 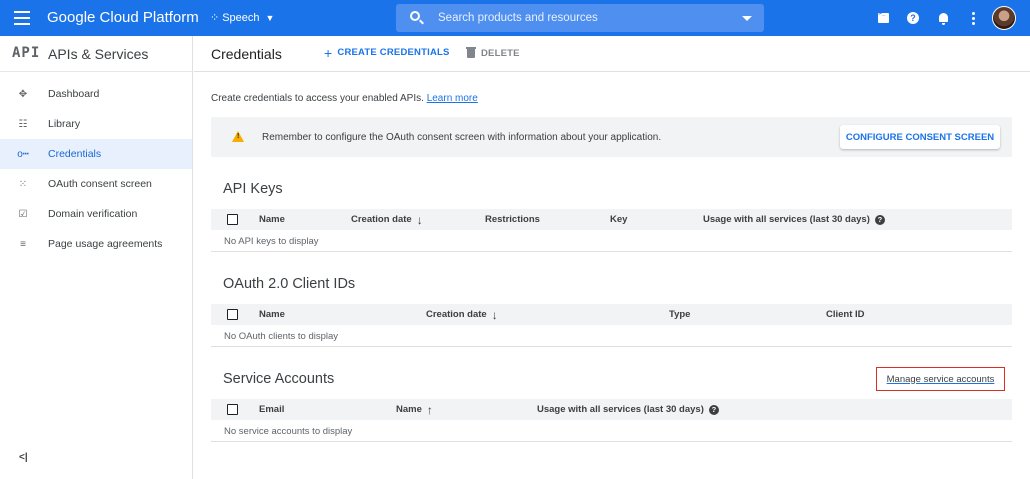 I want to click on sidebar-header: API APIs & Services, so click(x=96, y=54).